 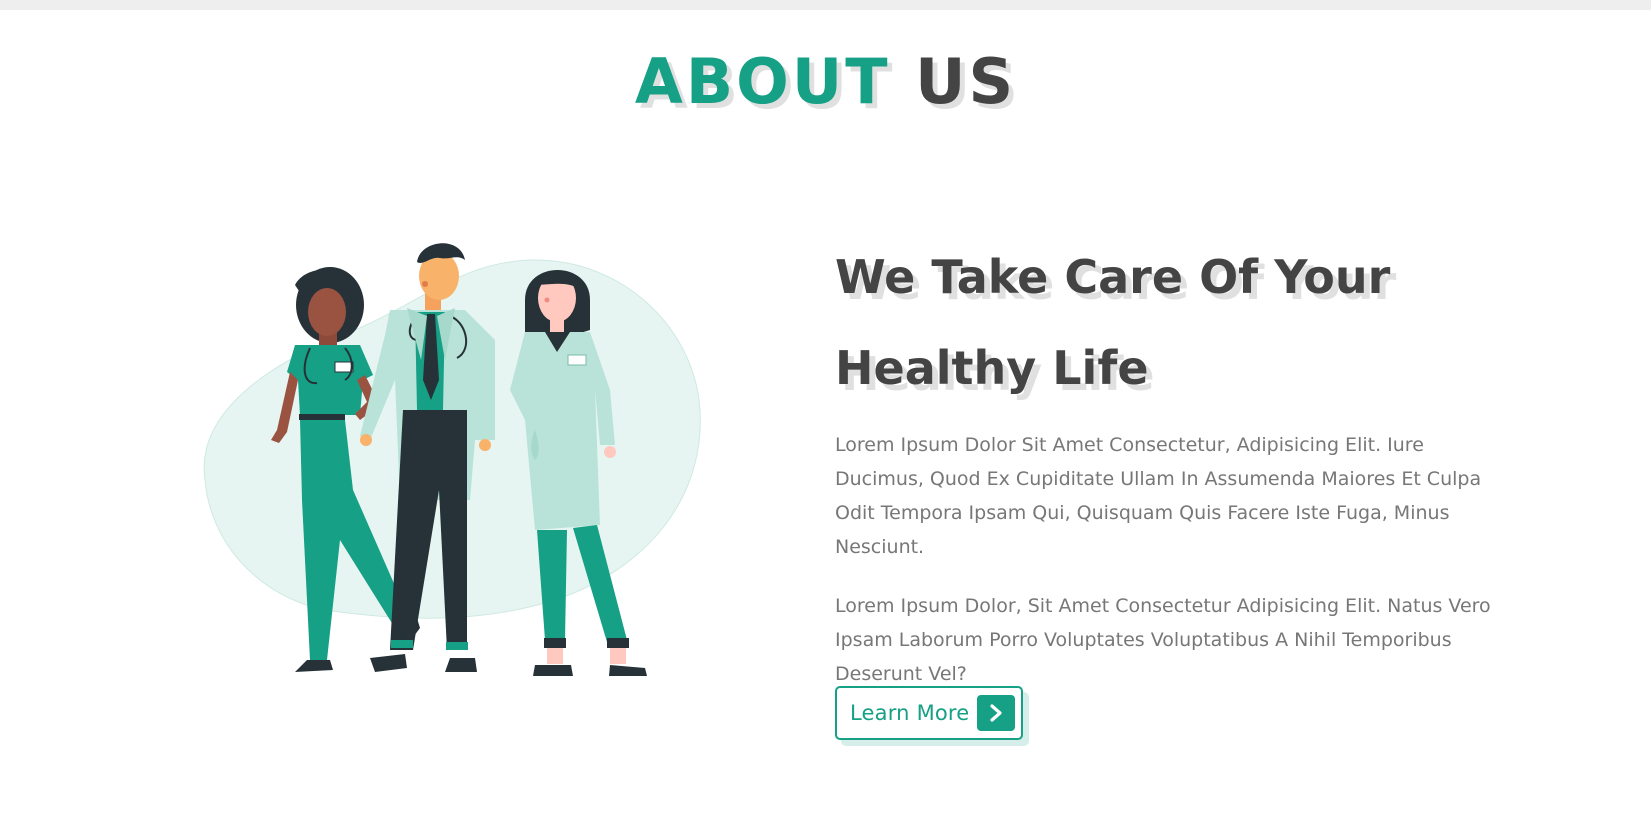 What do you see at coordinates (966, 81) in the screenshot?
I see `heading-word: US` at bounding box center [966, 81].